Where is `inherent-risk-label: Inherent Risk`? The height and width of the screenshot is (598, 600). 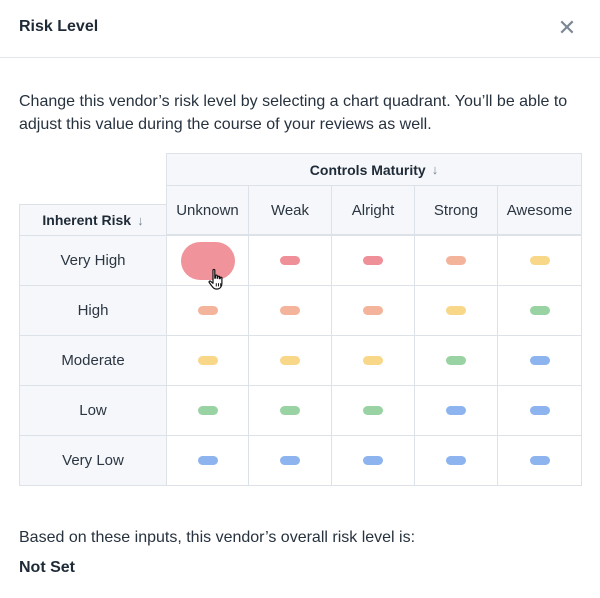
inherent-risk-label: Inherent Risk is located at coordinates (87, 220).